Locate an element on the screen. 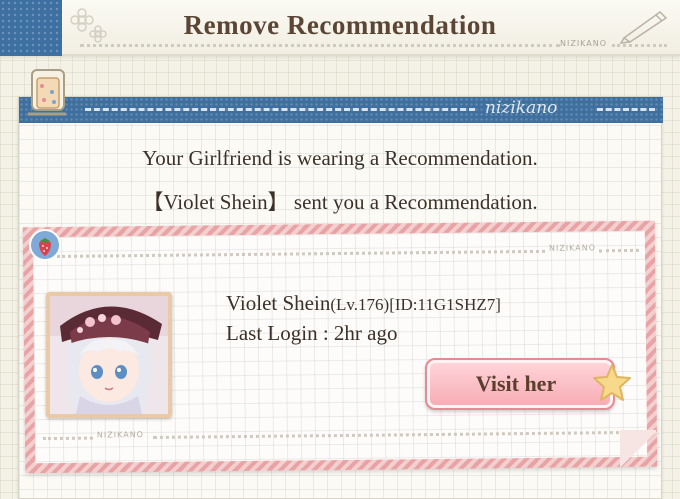  friend-id: [ID:11G1SHZ7] is located at coordinates (445, 304).